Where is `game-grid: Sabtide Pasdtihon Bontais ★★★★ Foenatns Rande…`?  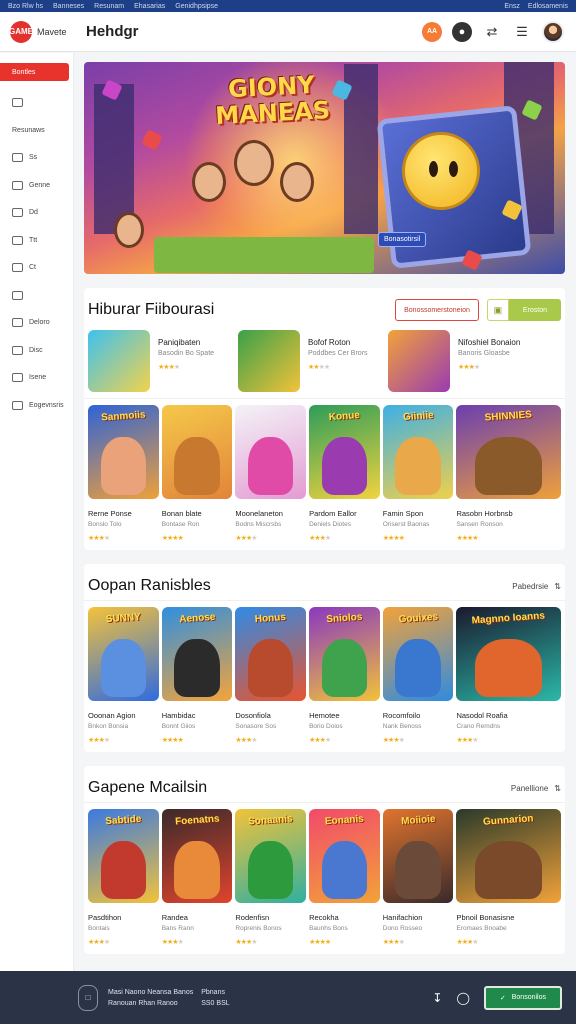
game-grid: Sabtide Pasdtihon Bontais ★★★★ Foenatns Rande… is located at coordinates (324, 874).